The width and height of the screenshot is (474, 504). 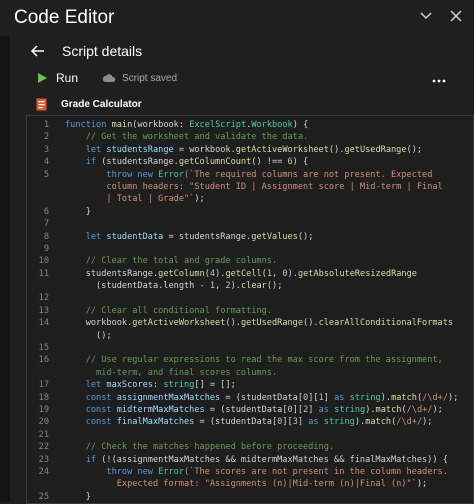 I want to click on code-line: 25 }, so click(x=250, y=497).